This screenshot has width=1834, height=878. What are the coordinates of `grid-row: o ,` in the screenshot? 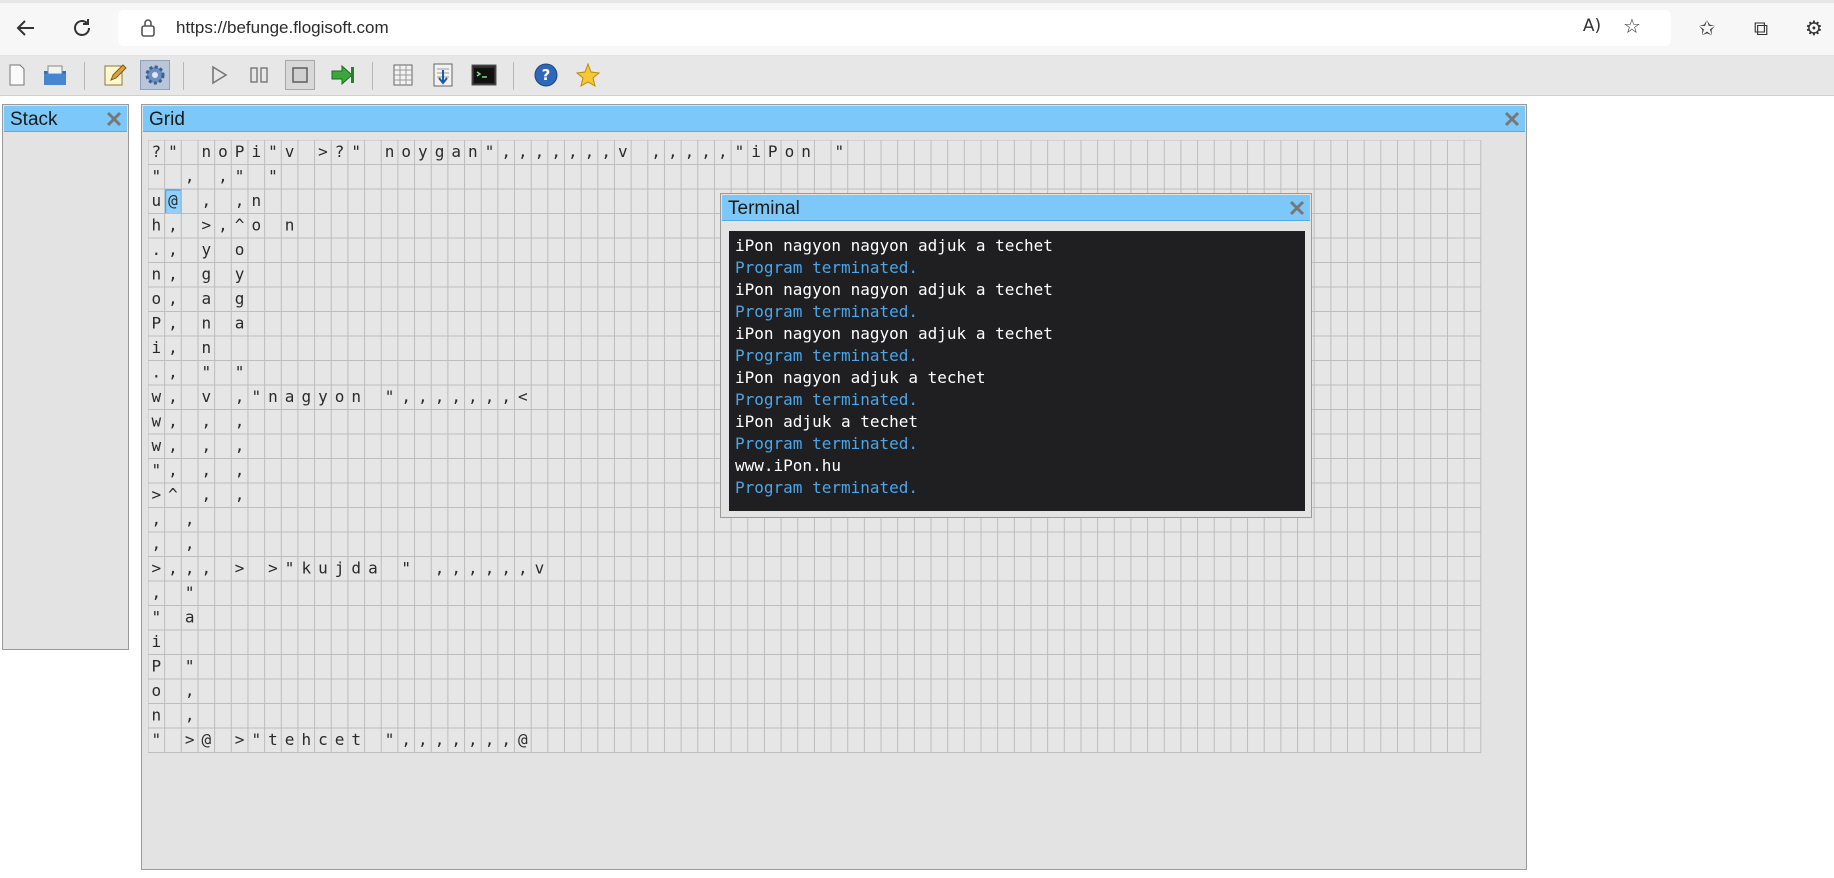 It's located at (173, 690).